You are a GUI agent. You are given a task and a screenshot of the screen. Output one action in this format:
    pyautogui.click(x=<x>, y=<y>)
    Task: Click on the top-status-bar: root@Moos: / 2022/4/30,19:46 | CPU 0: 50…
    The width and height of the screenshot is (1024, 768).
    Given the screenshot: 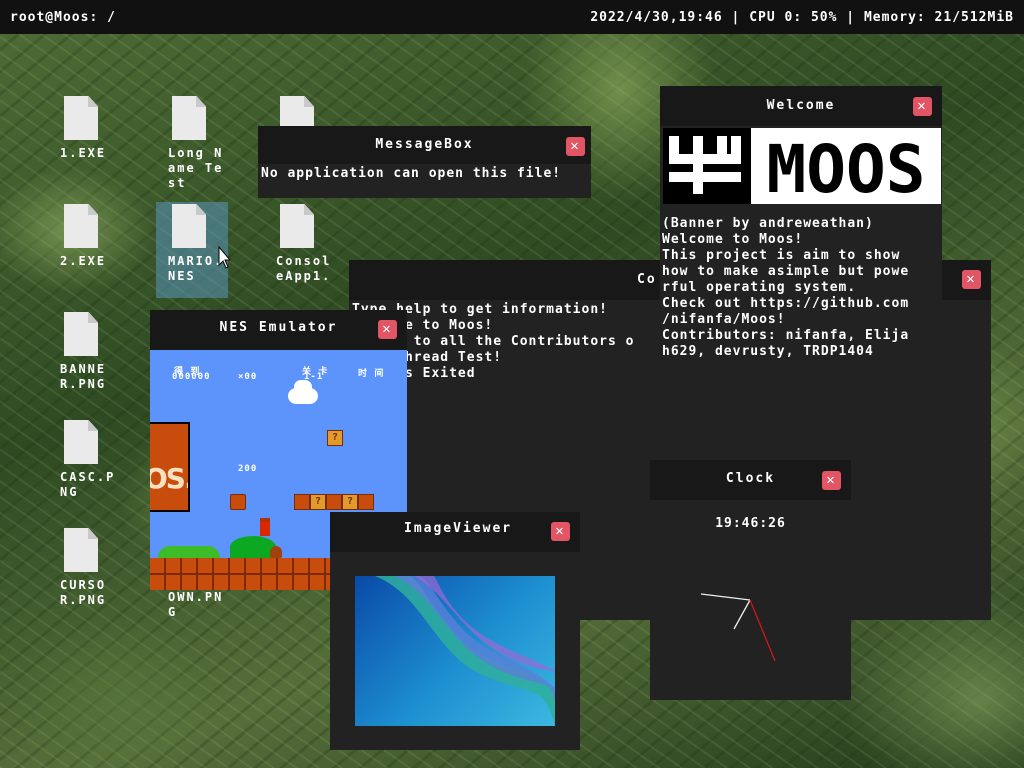 What is the action you would take?
    pyautogui.click(x=512, y=17)
    